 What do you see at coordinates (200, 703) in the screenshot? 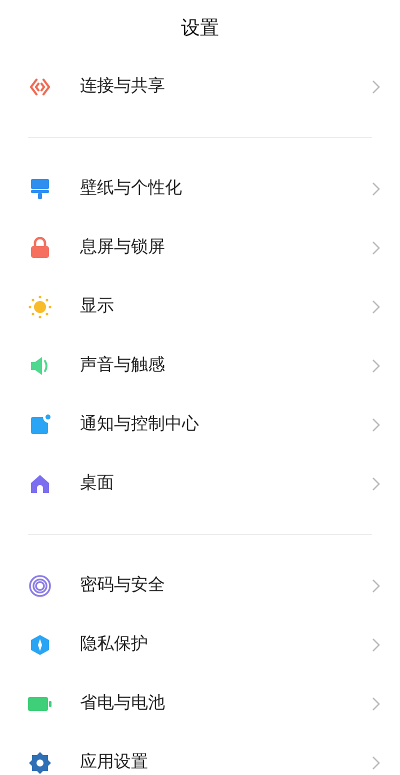
I see `settings-item: 省电与电池` at bounding box center [200, 703].